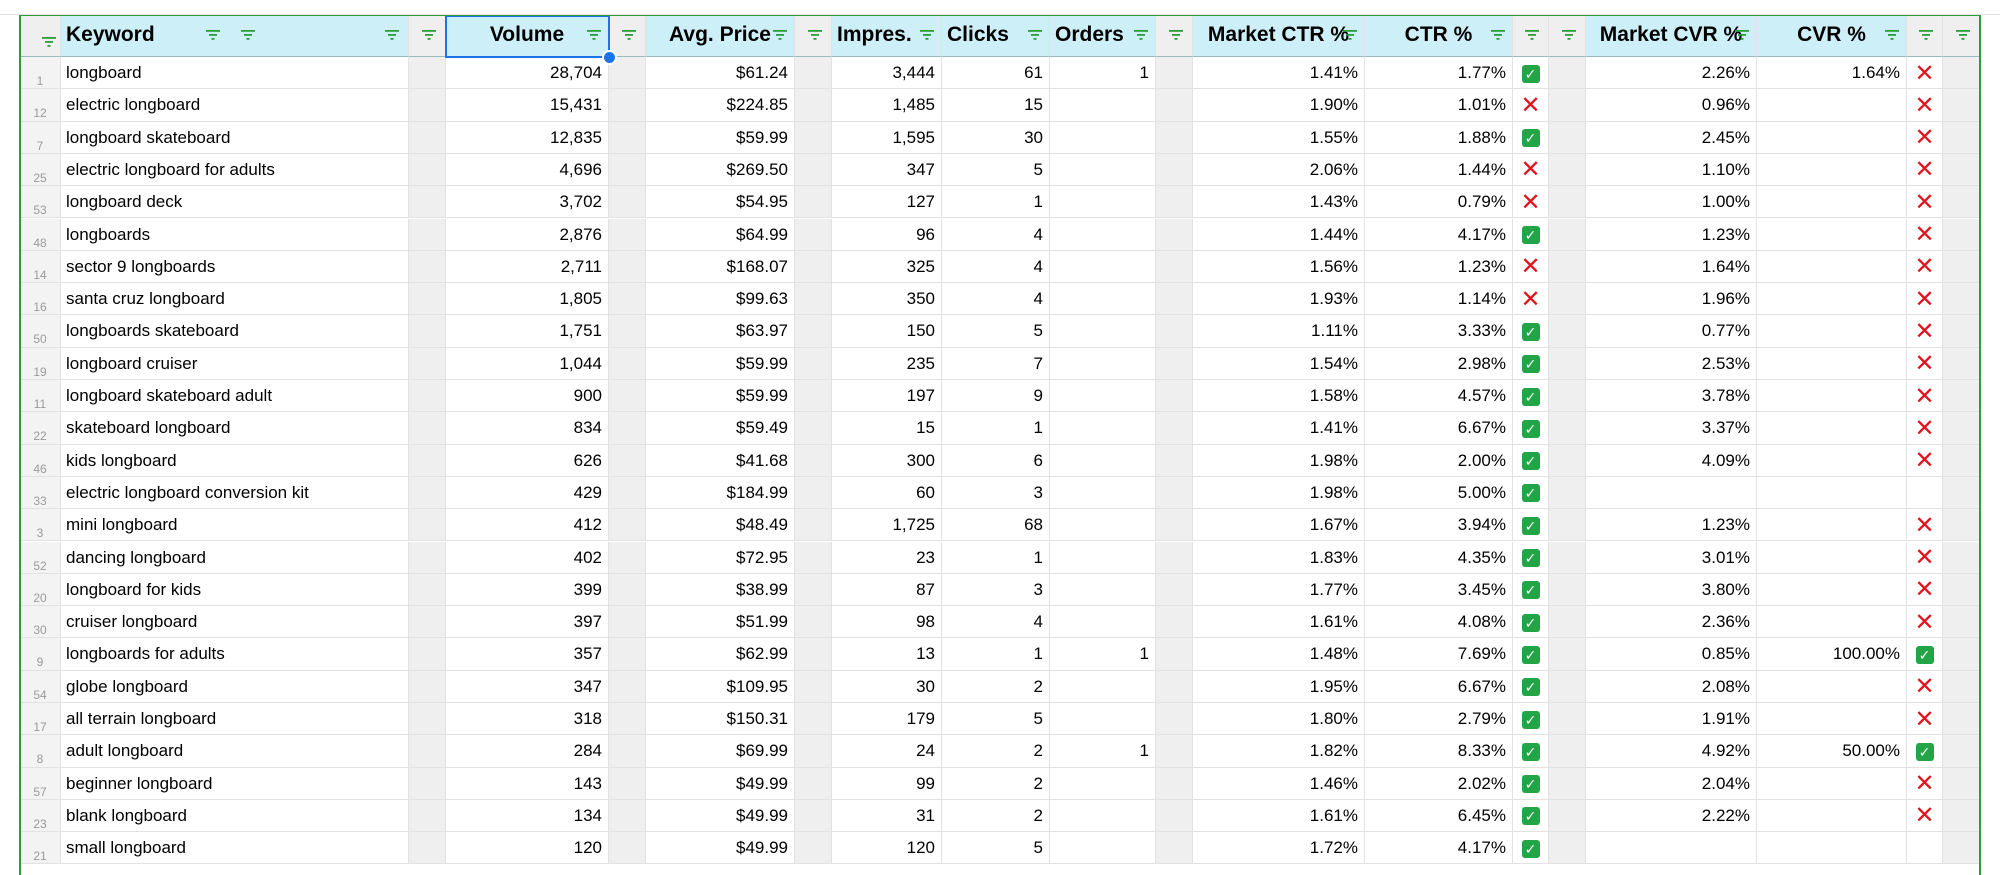 Image resolution: width=2000 pixels, height=875 pixels. I want to click on row-number: 46, so click(40, 460).